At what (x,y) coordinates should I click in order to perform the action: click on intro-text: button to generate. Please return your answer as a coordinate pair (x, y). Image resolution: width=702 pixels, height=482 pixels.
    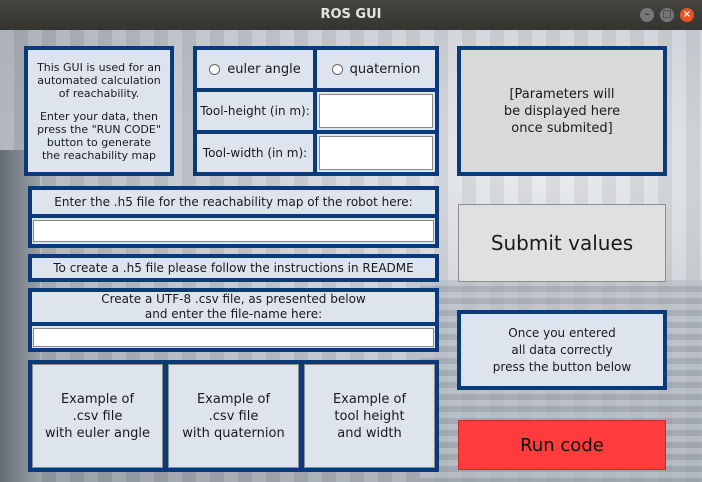
    Looking at the image, I should click on (99, 142).